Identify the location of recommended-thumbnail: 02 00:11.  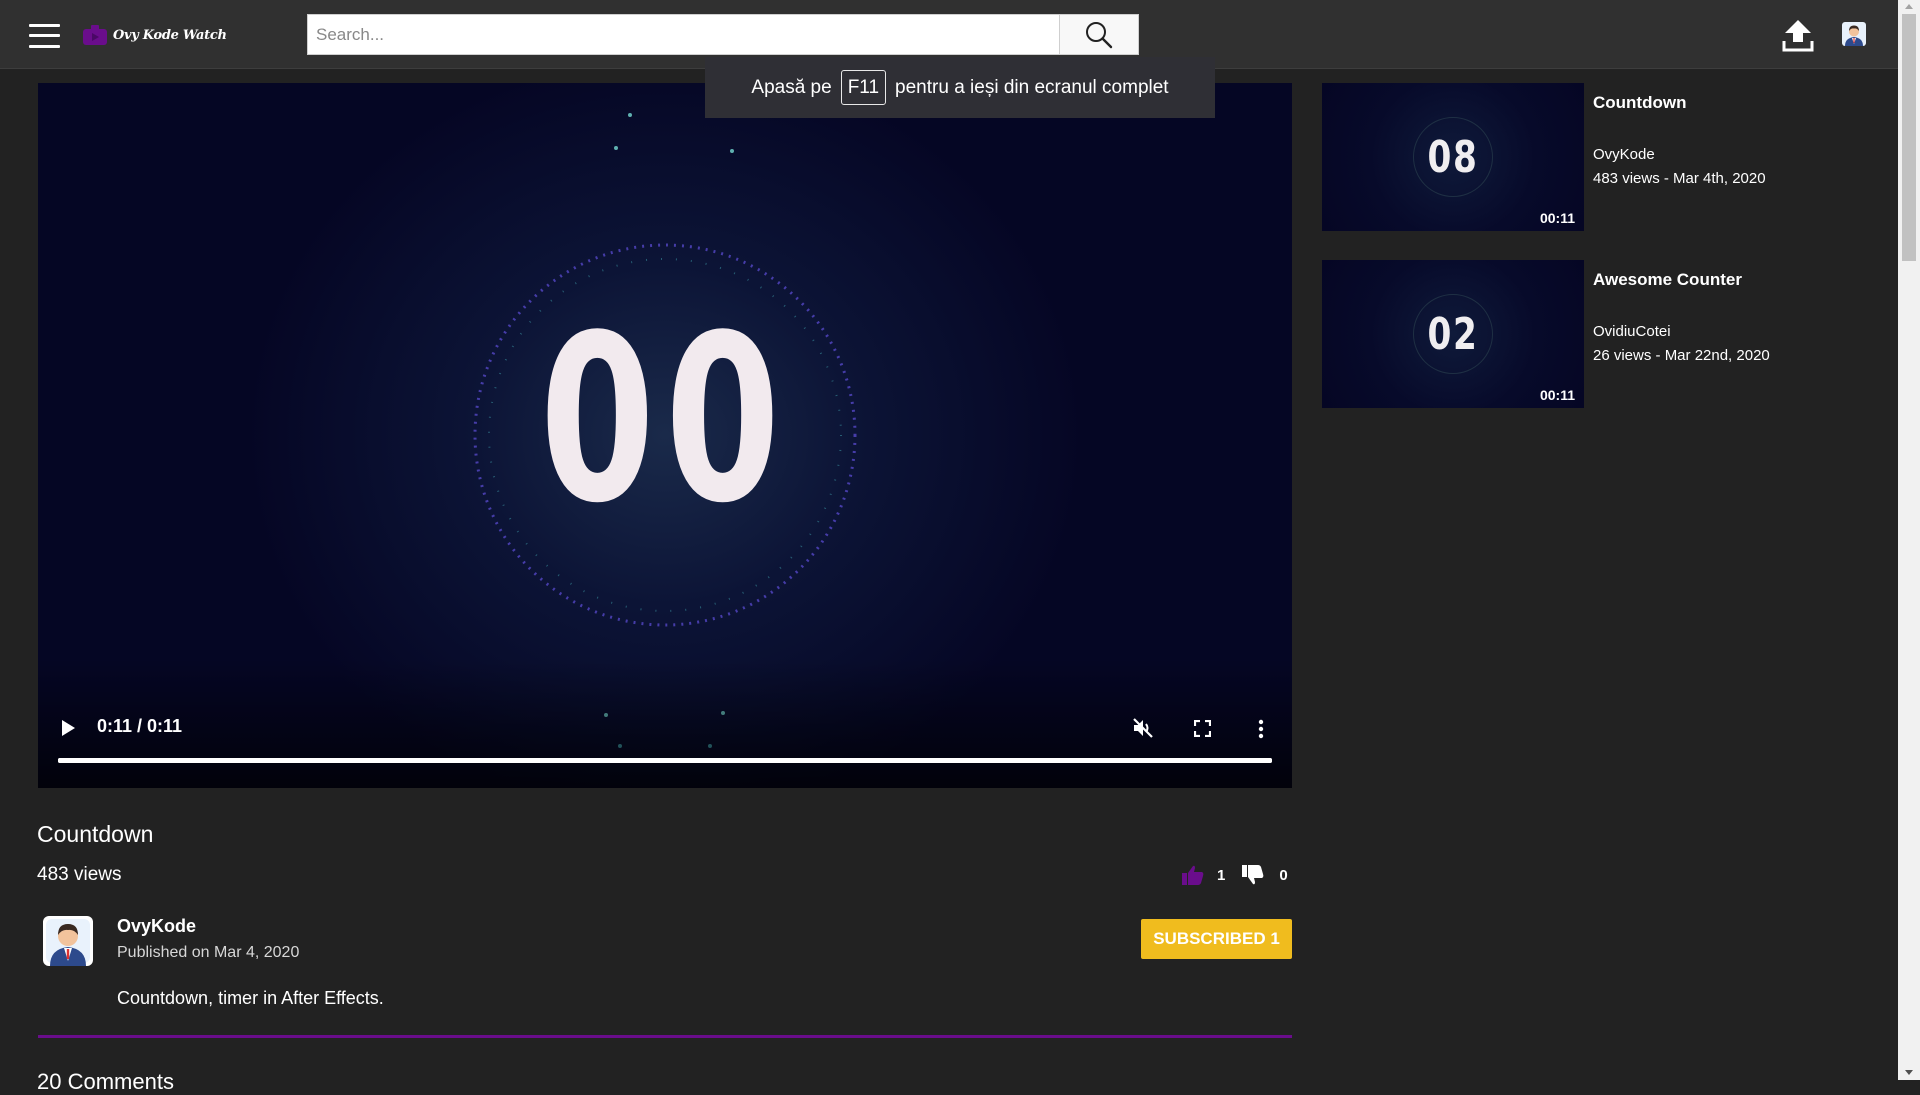
(1453, 334).